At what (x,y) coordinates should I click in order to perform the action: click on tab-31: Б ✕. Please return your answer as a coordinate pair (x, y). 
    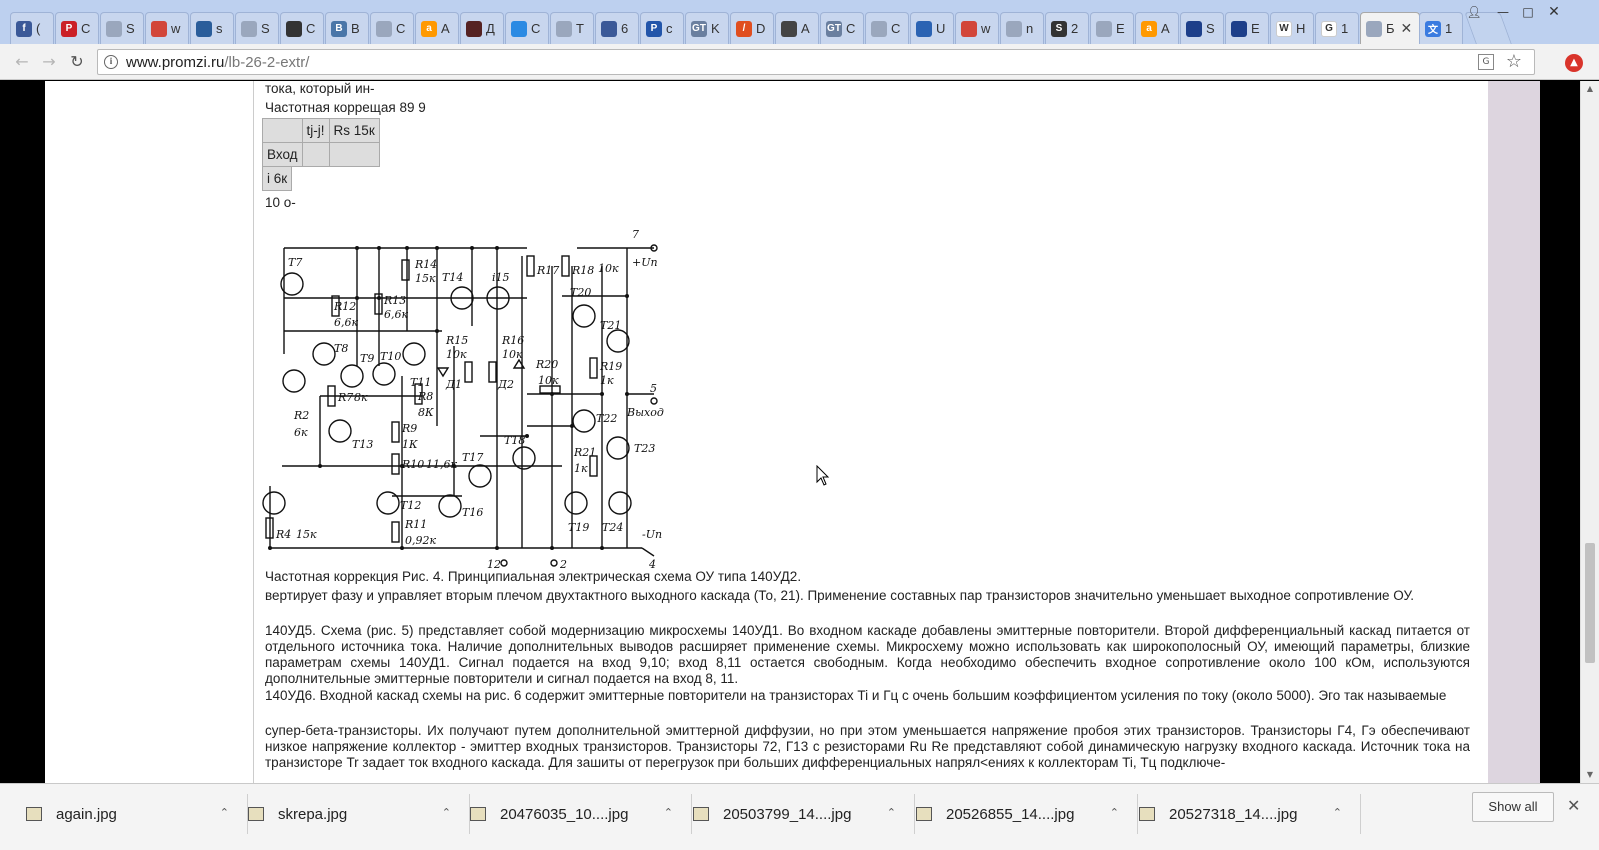
    Looking at the image, I should click on (1390, 28).